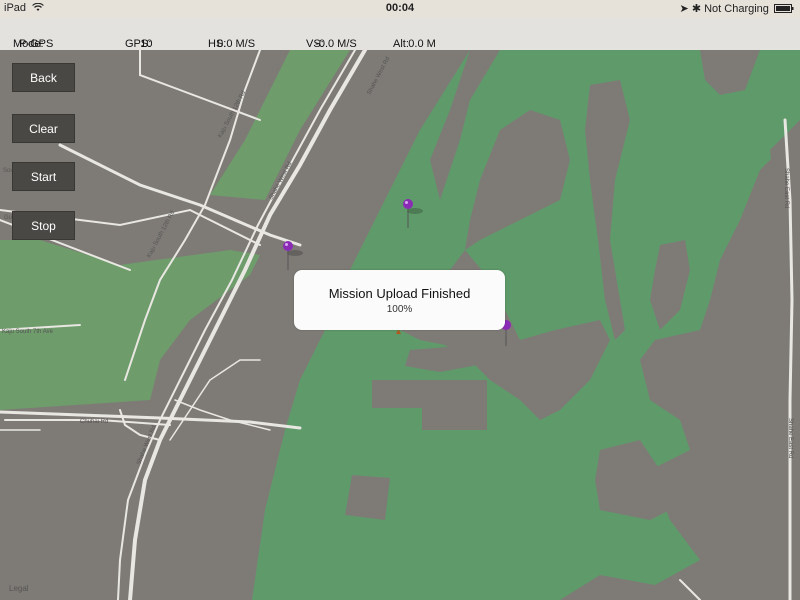  What do you see at coordinates (232, 44) in the screenshot?
I see `hs-readout: HS: 0.0 M/S` at bounding box center [232, 44].